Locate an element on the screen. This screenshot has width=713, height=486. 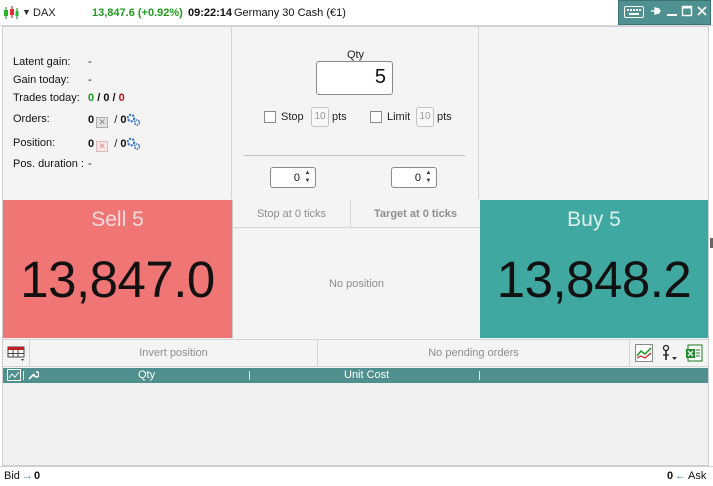
position-value: 0 ✕ / 0 is located at coordinates (114, 144).